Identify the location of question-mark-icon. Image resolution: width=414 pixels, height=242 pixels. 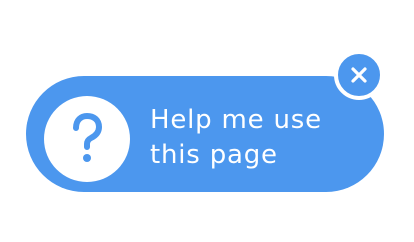
(87, 137).